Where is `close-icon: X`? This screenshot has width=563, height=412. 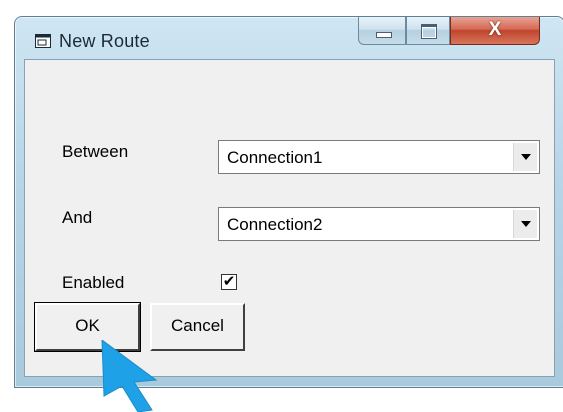 close-icon: X is located at coordinates (495, 29).